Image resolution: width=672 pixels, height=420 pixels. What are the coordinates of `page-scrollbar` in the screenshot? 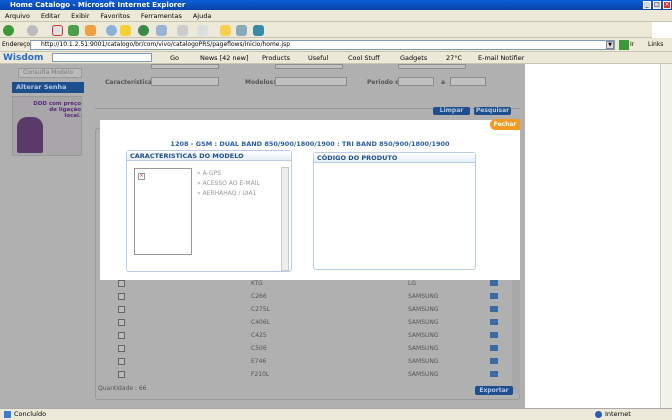 It's located at (666, 236).